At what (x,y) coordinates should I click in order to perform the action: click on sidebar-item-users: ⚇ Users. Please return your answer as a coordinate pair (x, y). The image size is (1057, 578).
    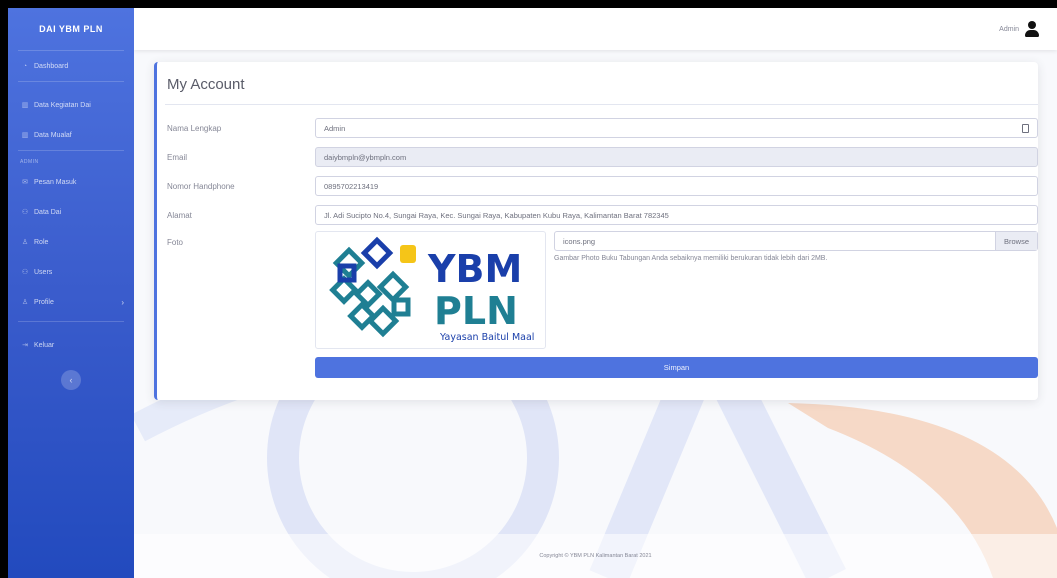
    Looking at the image, I should click on (71, 272).